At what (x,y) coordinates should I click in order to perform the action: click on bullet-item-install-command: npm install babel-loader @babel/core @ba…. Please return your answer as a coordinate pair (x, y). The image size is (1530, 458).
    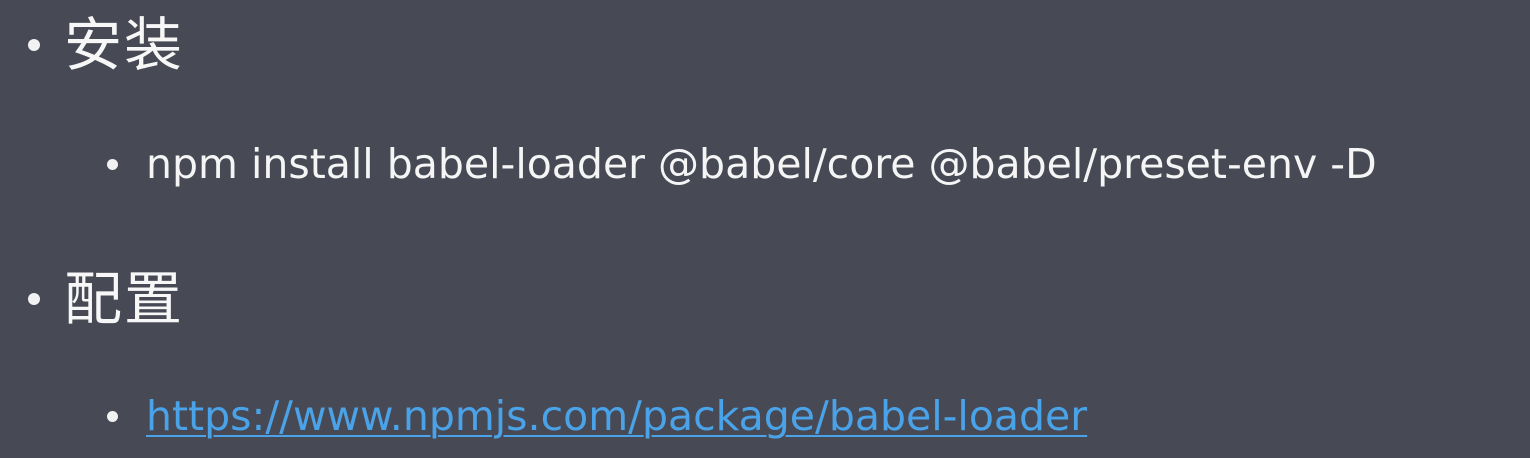
    Looking at the image, I should click on (742, 164).